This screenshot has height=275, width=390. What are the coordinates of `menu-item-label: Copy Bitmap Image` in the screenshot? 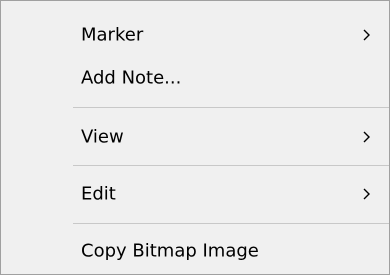 It's located at (170, 251).